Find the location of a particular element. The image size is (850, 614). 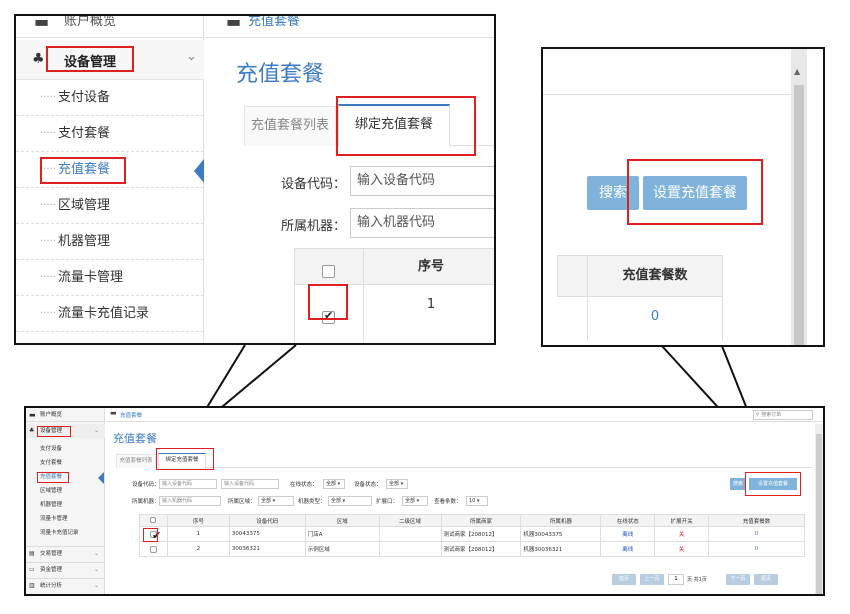

zoom-sidebar-item-label: 区域管理 is located at coordinates (84, 205).